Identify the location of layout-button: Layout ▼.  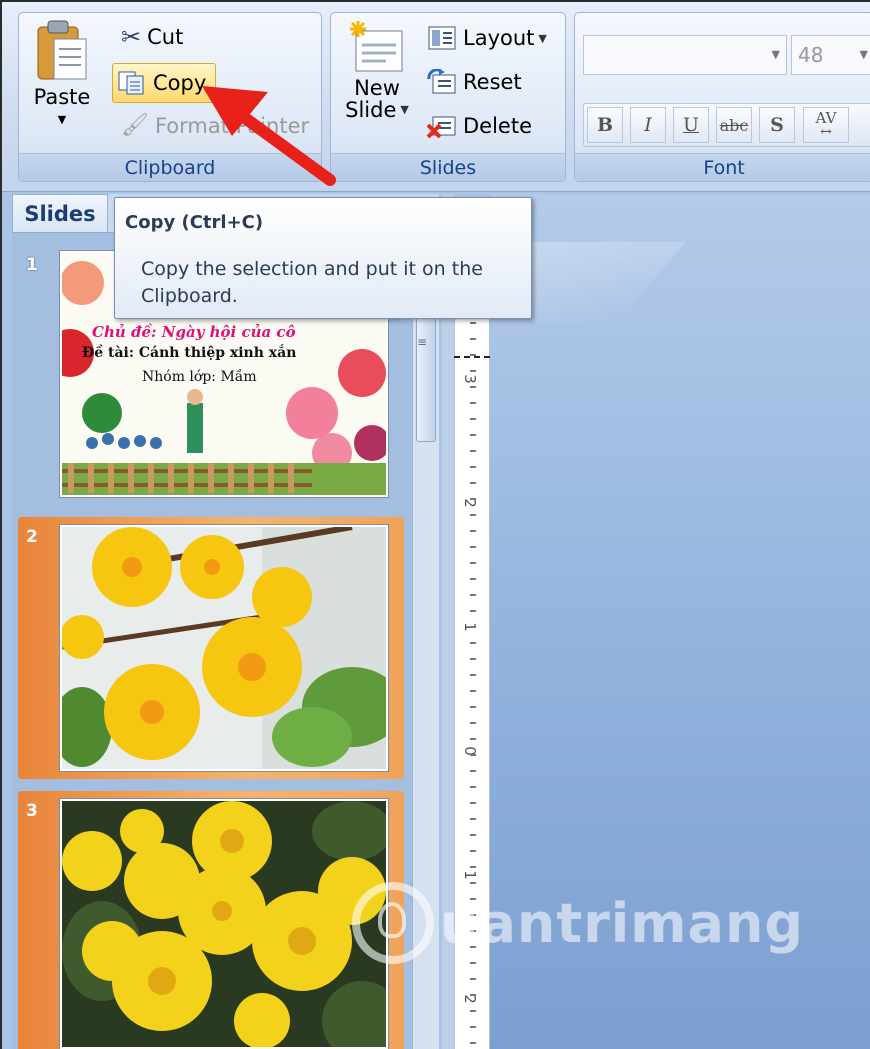
(487, 38).